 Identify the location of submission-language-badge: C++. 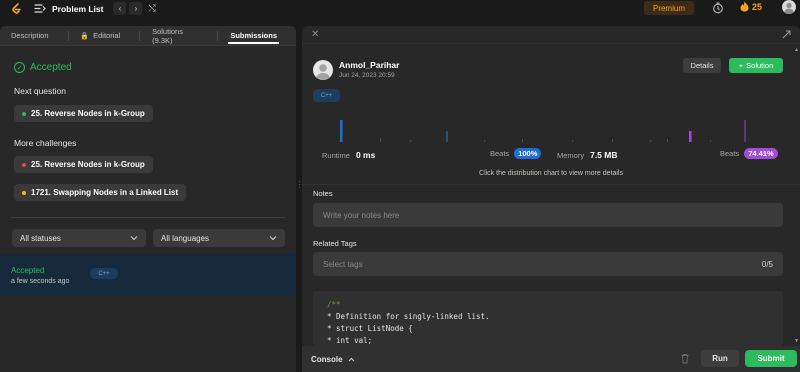
(104, 273).